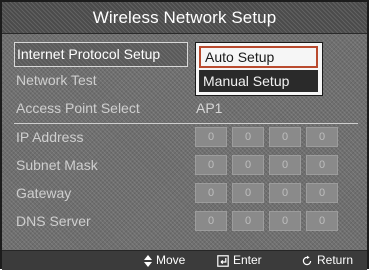 This screenshot has width=369, height=270. Describe the element at coordinates (78, 108) in the screenshot. I see `menu-item-access-point-select: Access Point Select` at that location.